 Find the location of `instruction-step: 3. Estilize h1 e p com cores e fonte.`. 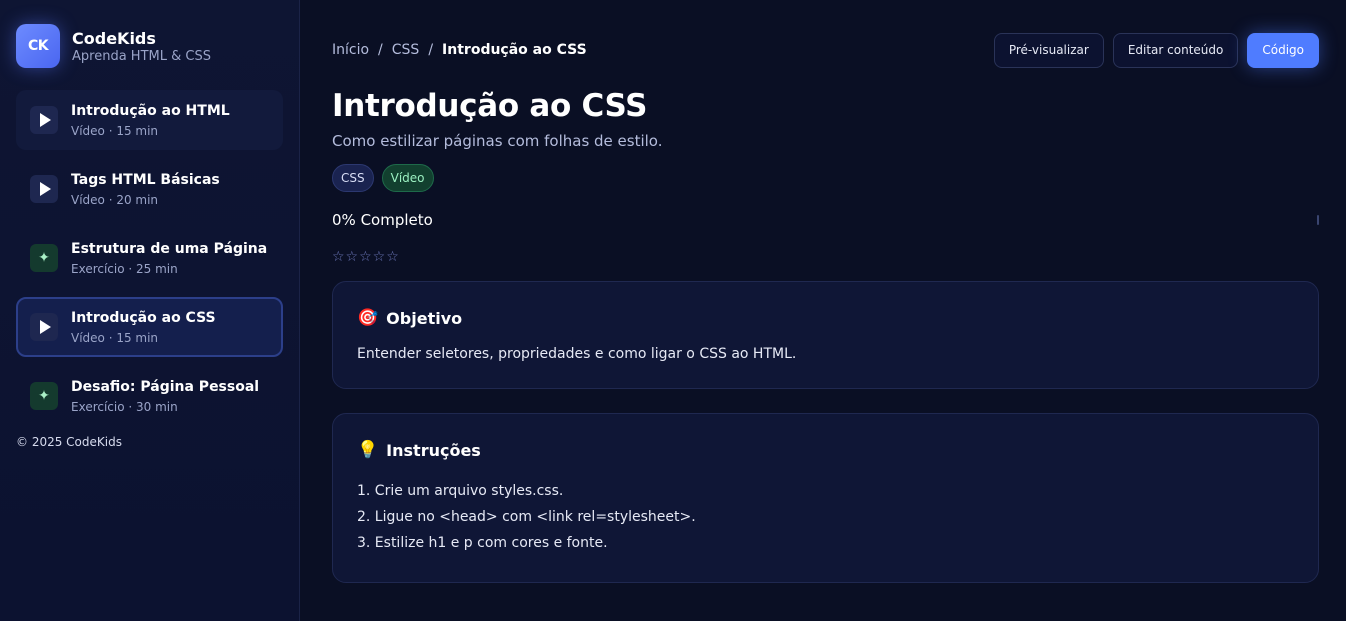

instruction-step: 3. Estilize h1 e p com cores e fonte. is located at coordinates (482, 543).